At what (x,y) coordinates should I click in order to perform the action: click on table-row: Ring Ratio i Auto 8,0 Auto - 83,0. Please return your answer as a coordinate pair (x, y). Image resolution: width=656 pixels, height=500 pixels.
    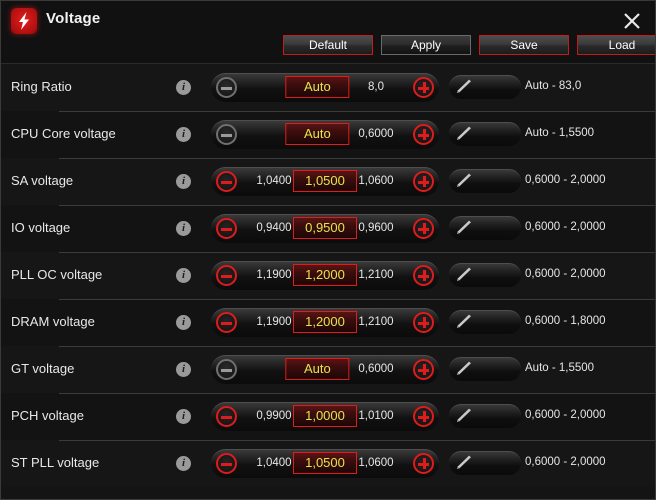
    Looking at the image, I should click on (328, 87).